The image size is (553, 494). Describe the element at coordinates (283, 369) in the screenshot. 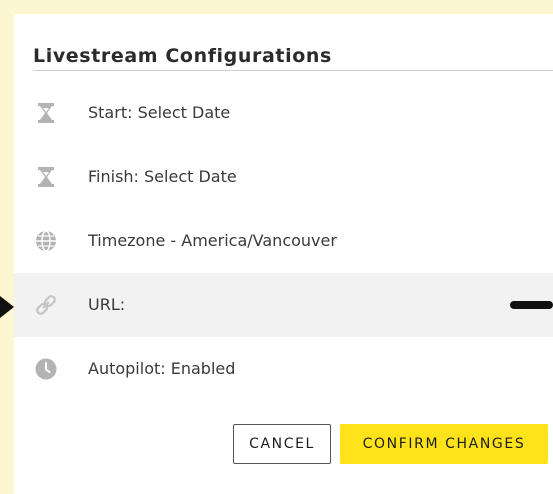

I see `config-row-autopilot: Autopilot: Enabled` at that location.